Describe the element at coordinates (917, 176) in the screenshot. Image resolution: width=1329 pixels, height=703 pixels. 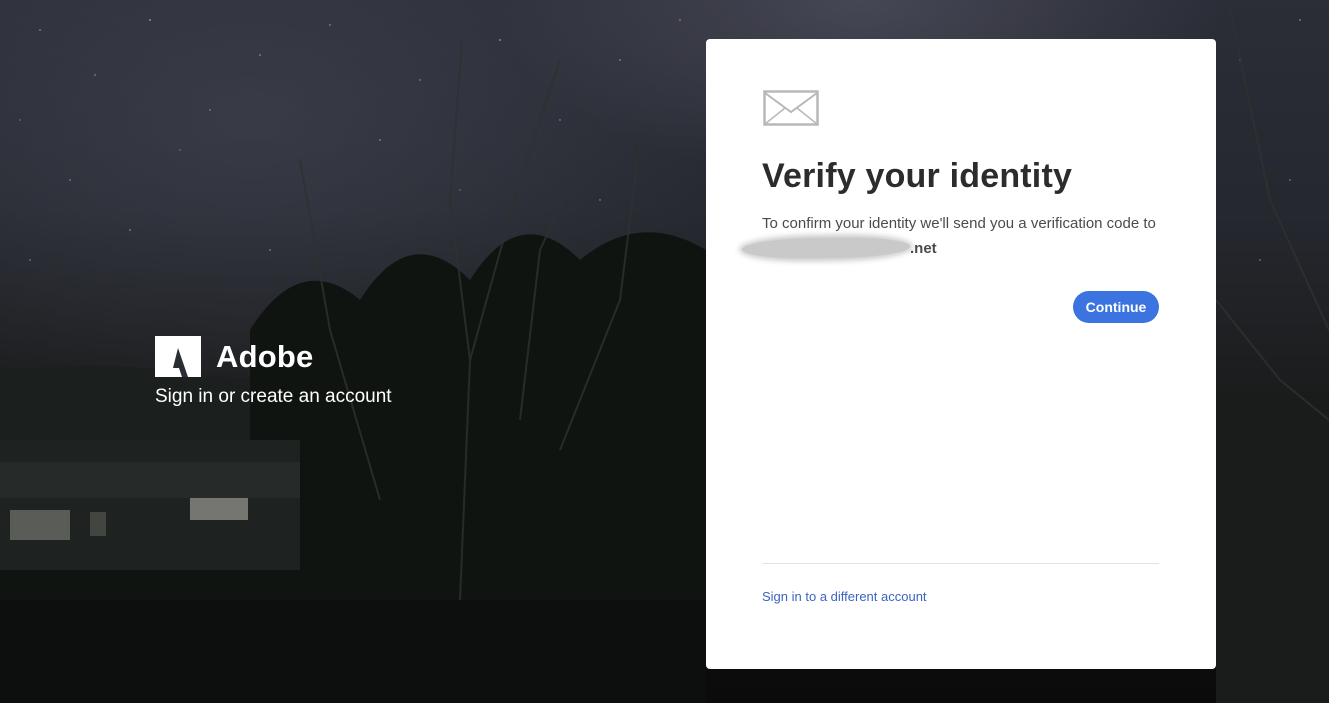
I see `page-title: Verify your identity` at that location.